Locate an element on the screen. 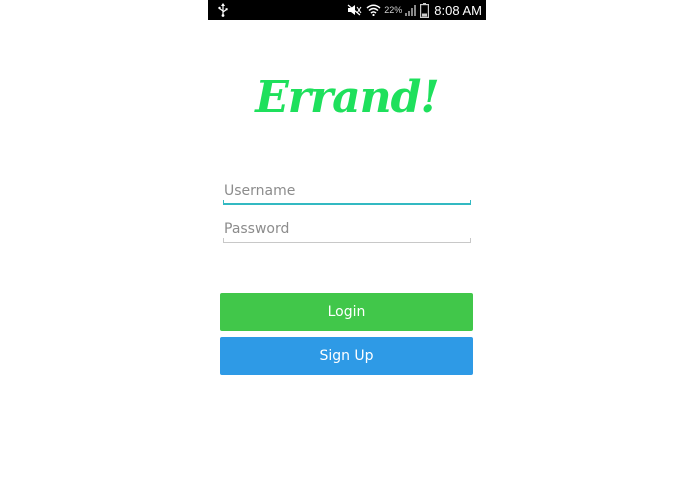 The width and height of the screenshot is (695, 494). status-bar: 22% 8:08 AM is located at coordinates (347, 10).